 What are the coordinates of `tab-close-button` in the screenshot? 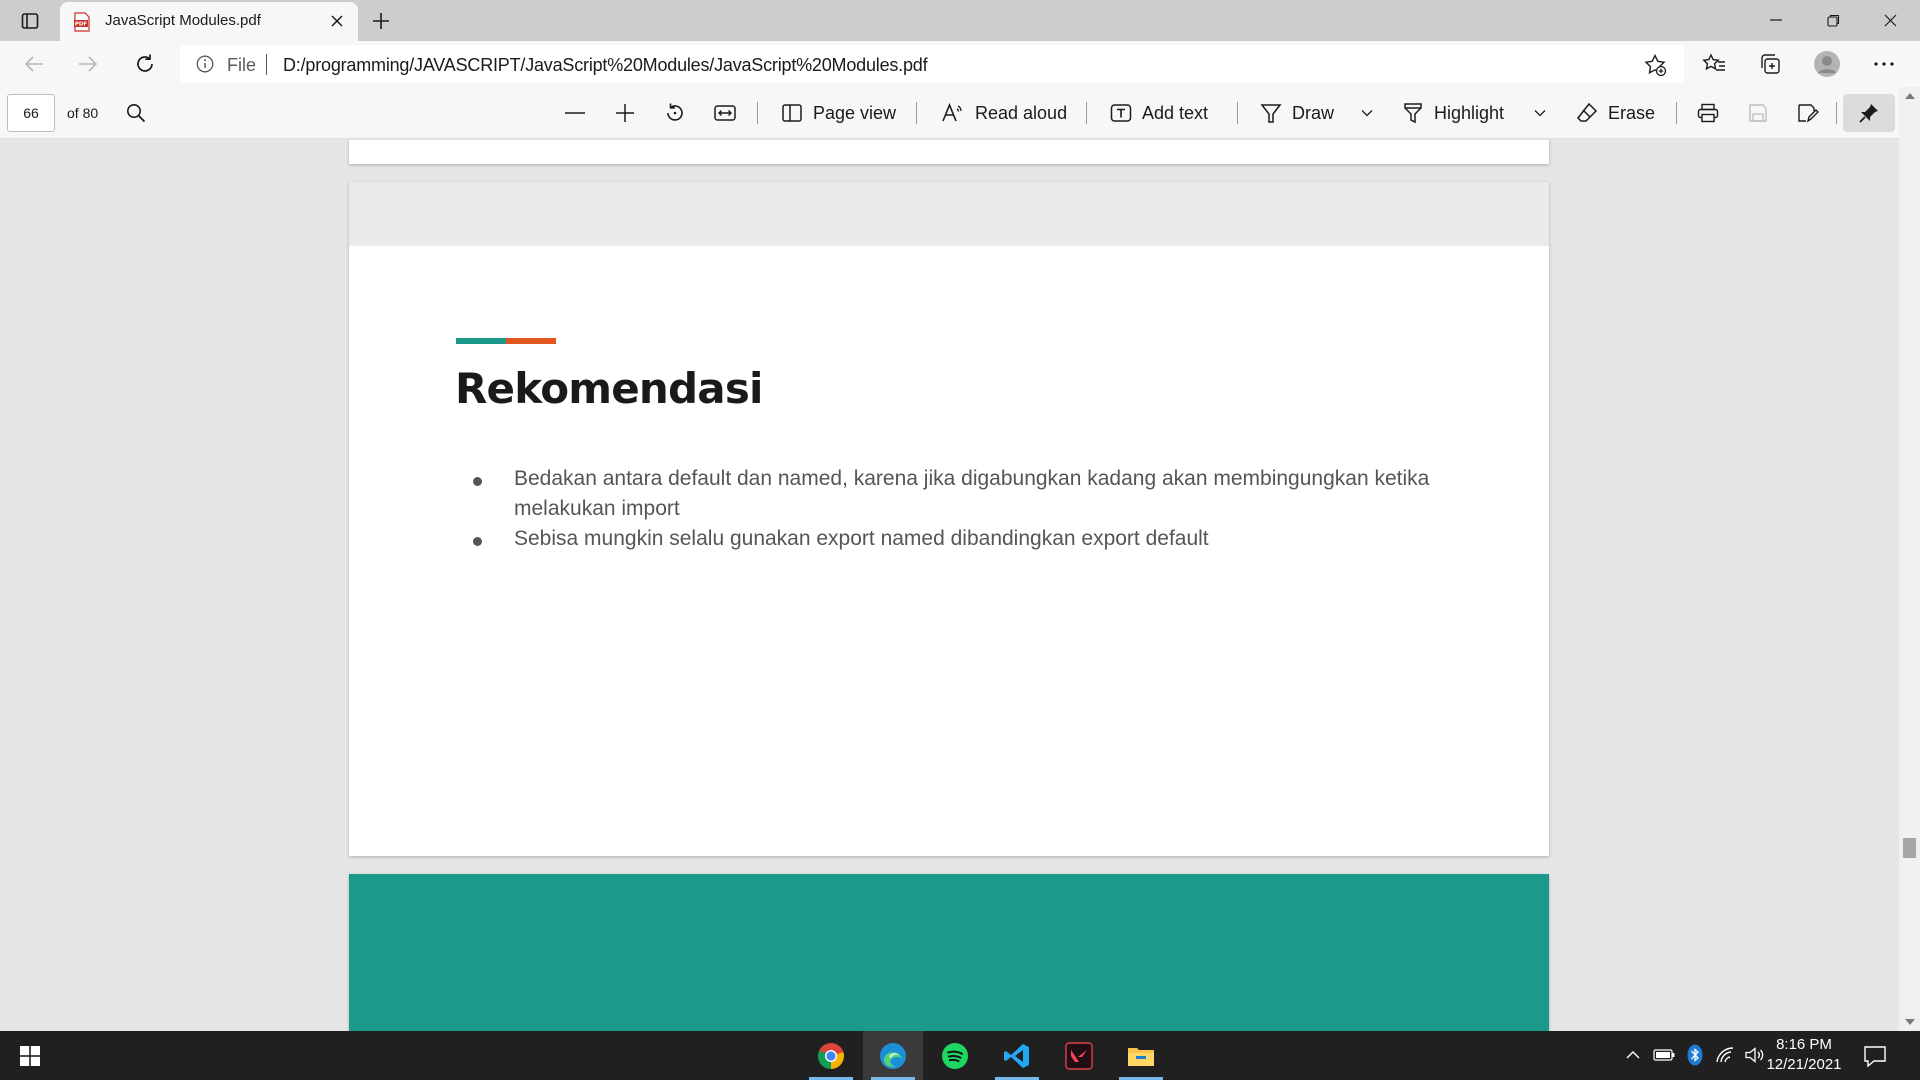 It's located at (337, 21).